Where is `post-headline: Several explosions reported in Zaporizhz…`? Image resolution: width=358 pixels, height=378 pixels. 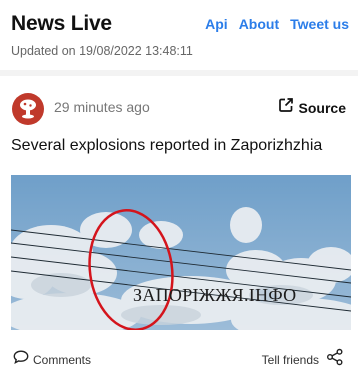 post-headline: Several explosions reported in Zaporizhz… is located at coordinates (167, 145).